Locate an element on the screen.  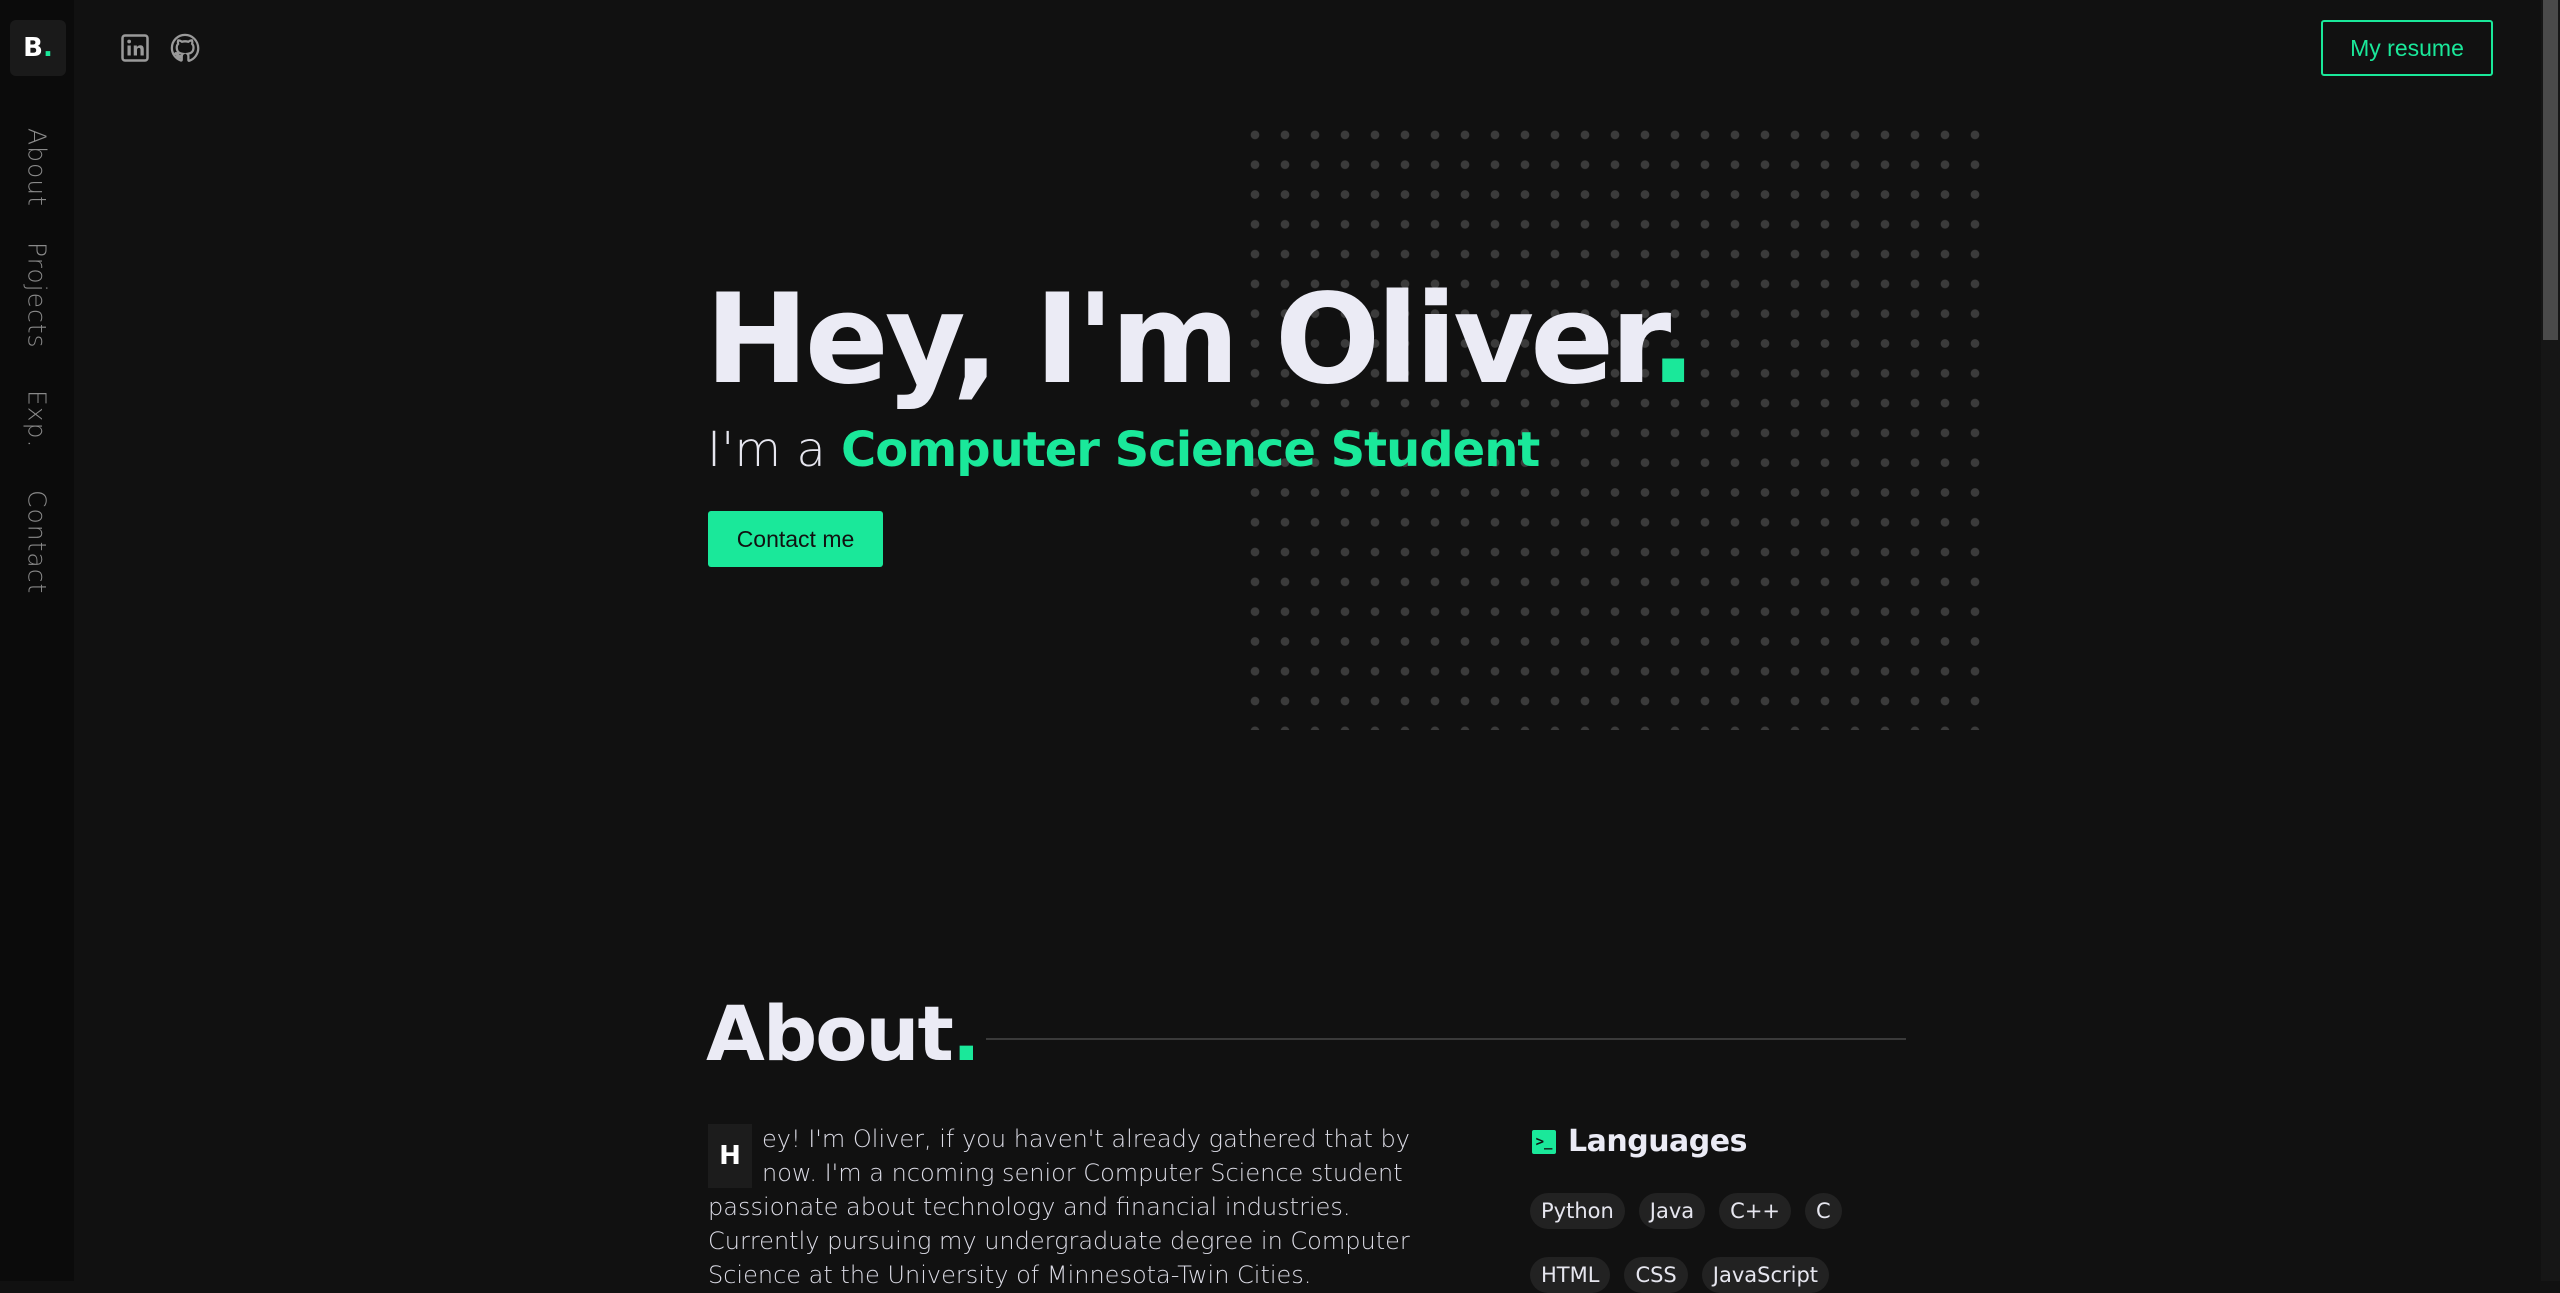
language-chip: HTML is located at coordinates (1570, 1275).